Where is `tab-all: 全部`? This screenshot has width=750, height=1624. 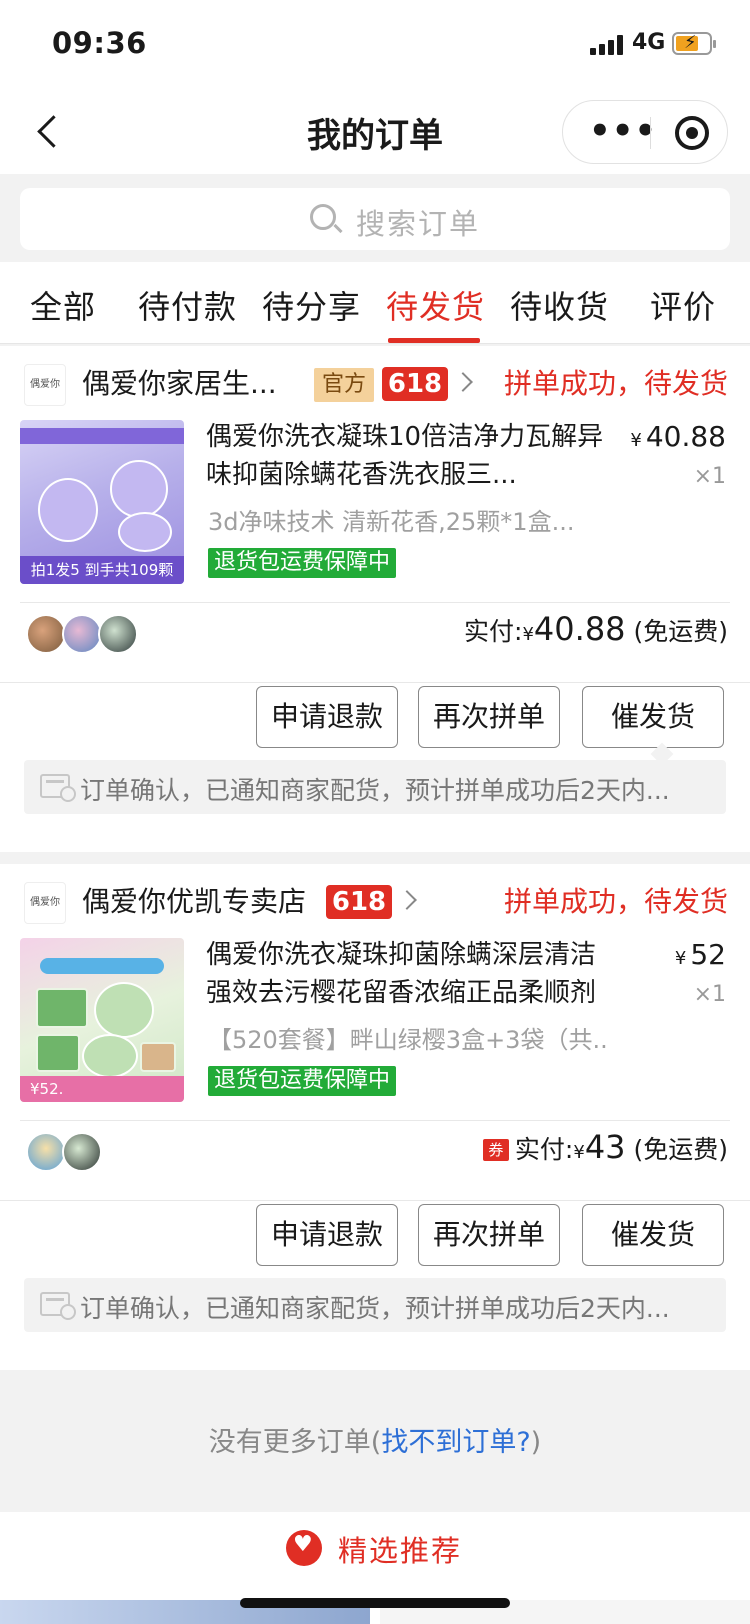
tab-all: 全部 is located at coordinates (63, 305).